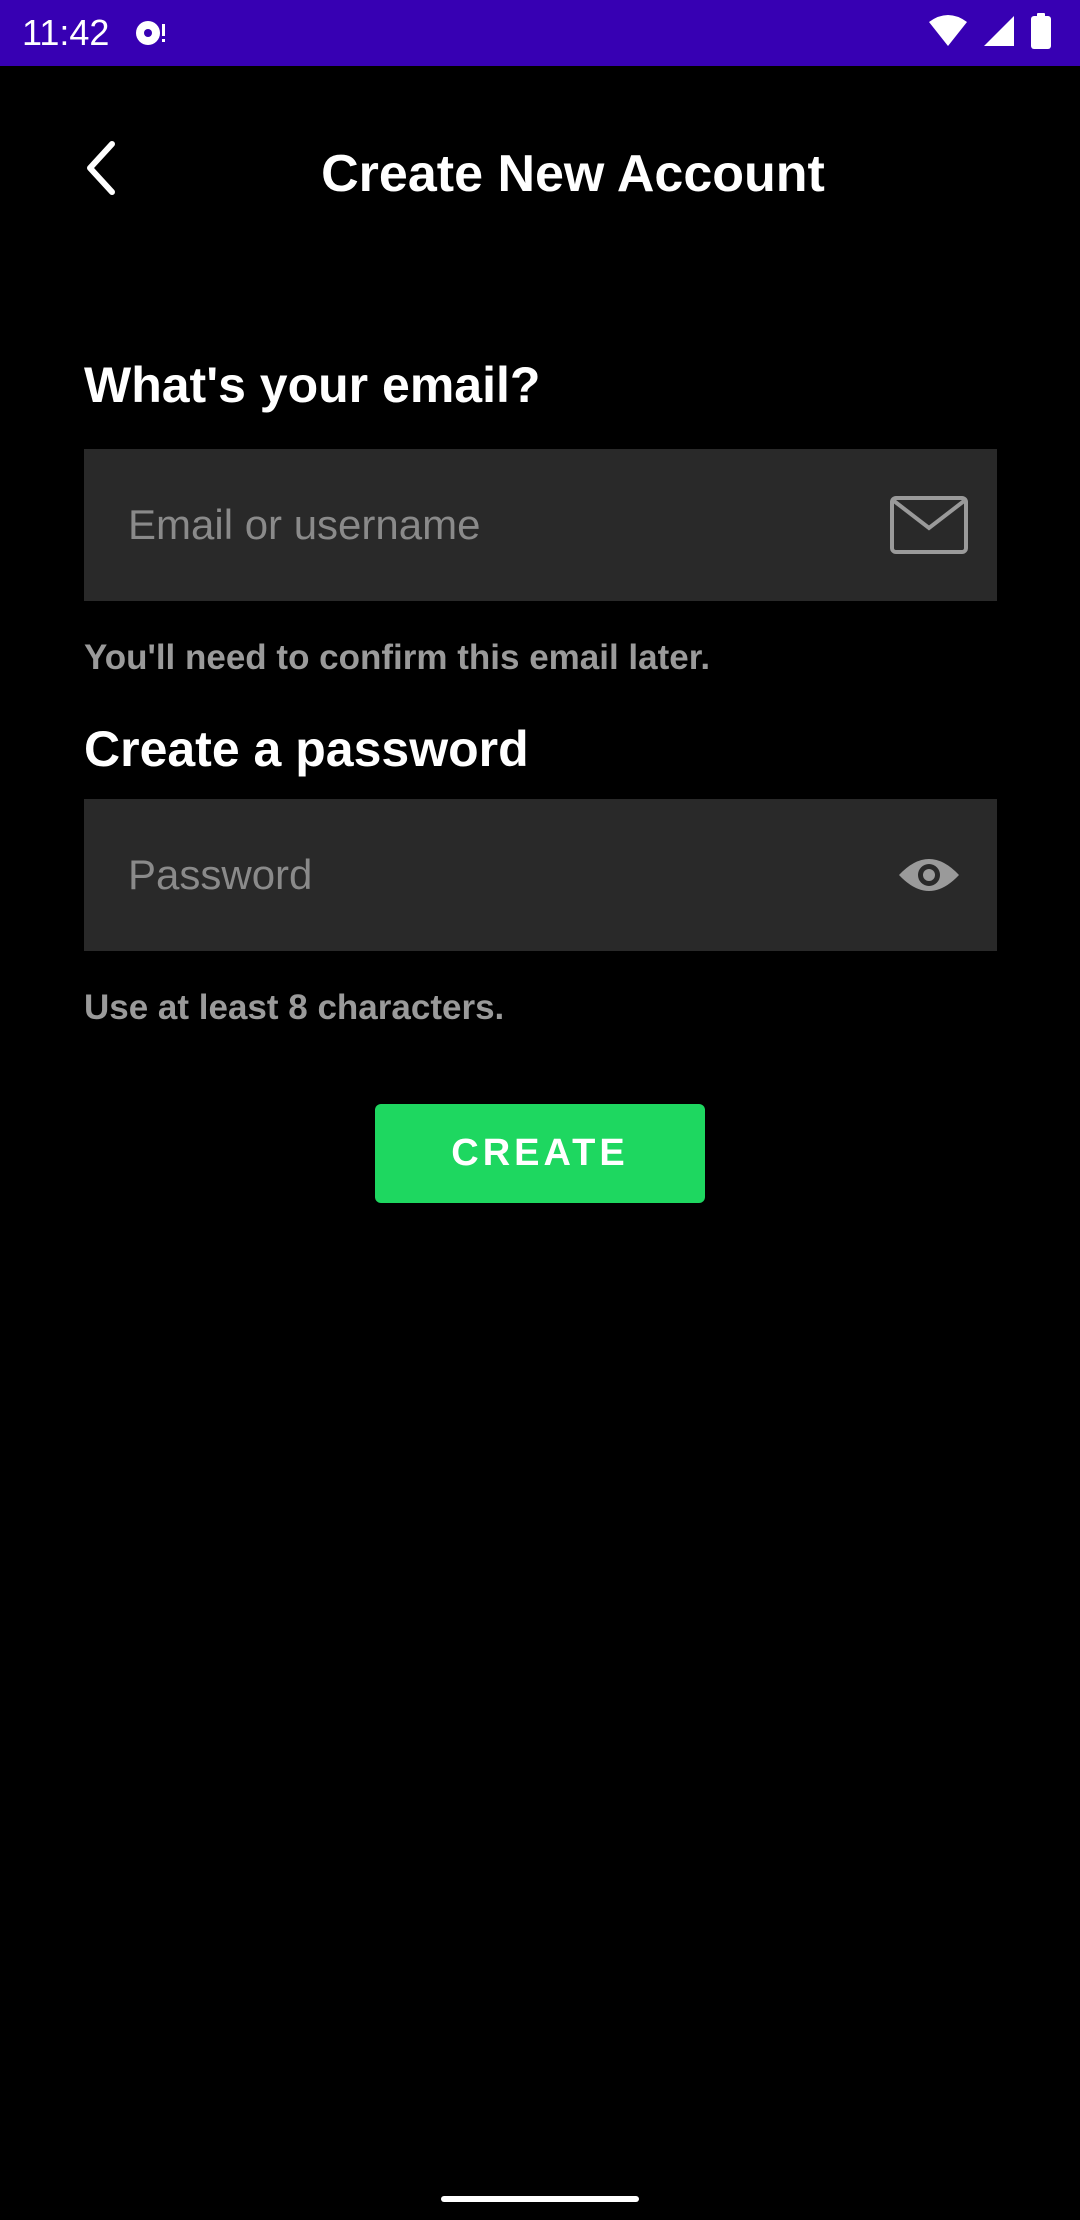 The image size is (1080, 2220). I want to click on email-hint: You'll need to confirm this email later., so click(397, 657).